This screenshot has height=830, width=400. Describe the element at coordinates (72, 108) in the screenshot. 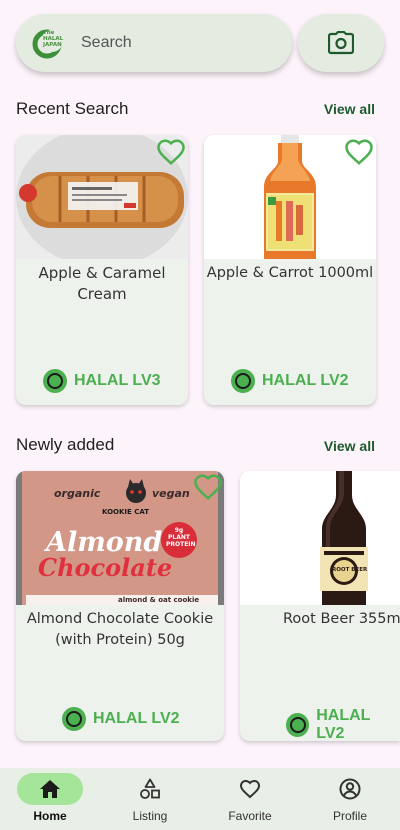

I see `recent-search-title: Recent Search` at that location.